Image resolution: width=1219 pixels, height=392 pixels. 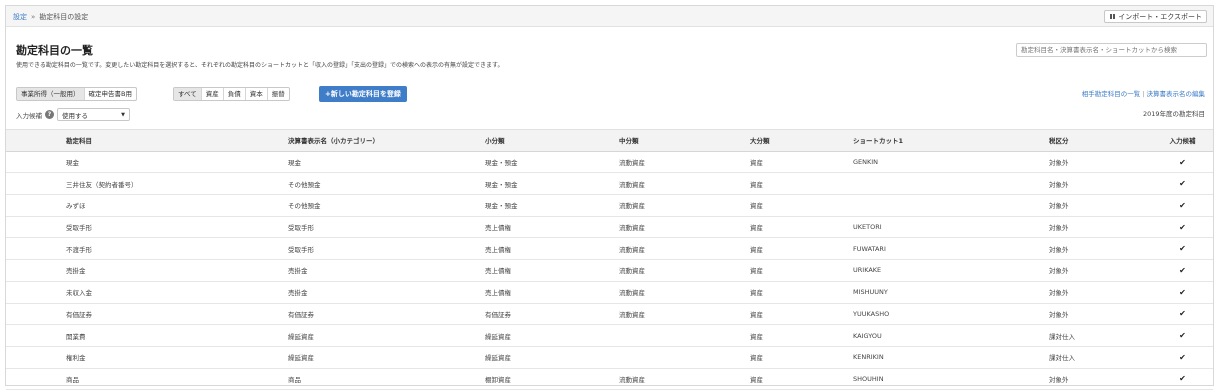 What do you see at coordinates (54, 50) in the screenshot?
I see `page-title: 勘定科目の一覧` at bounding box center [54, 50].